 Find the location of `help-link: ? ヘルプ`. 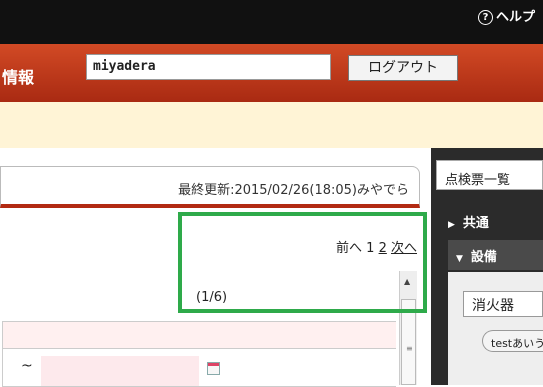

help-link: ? ヘルプ is located at coordinates (506, 15).